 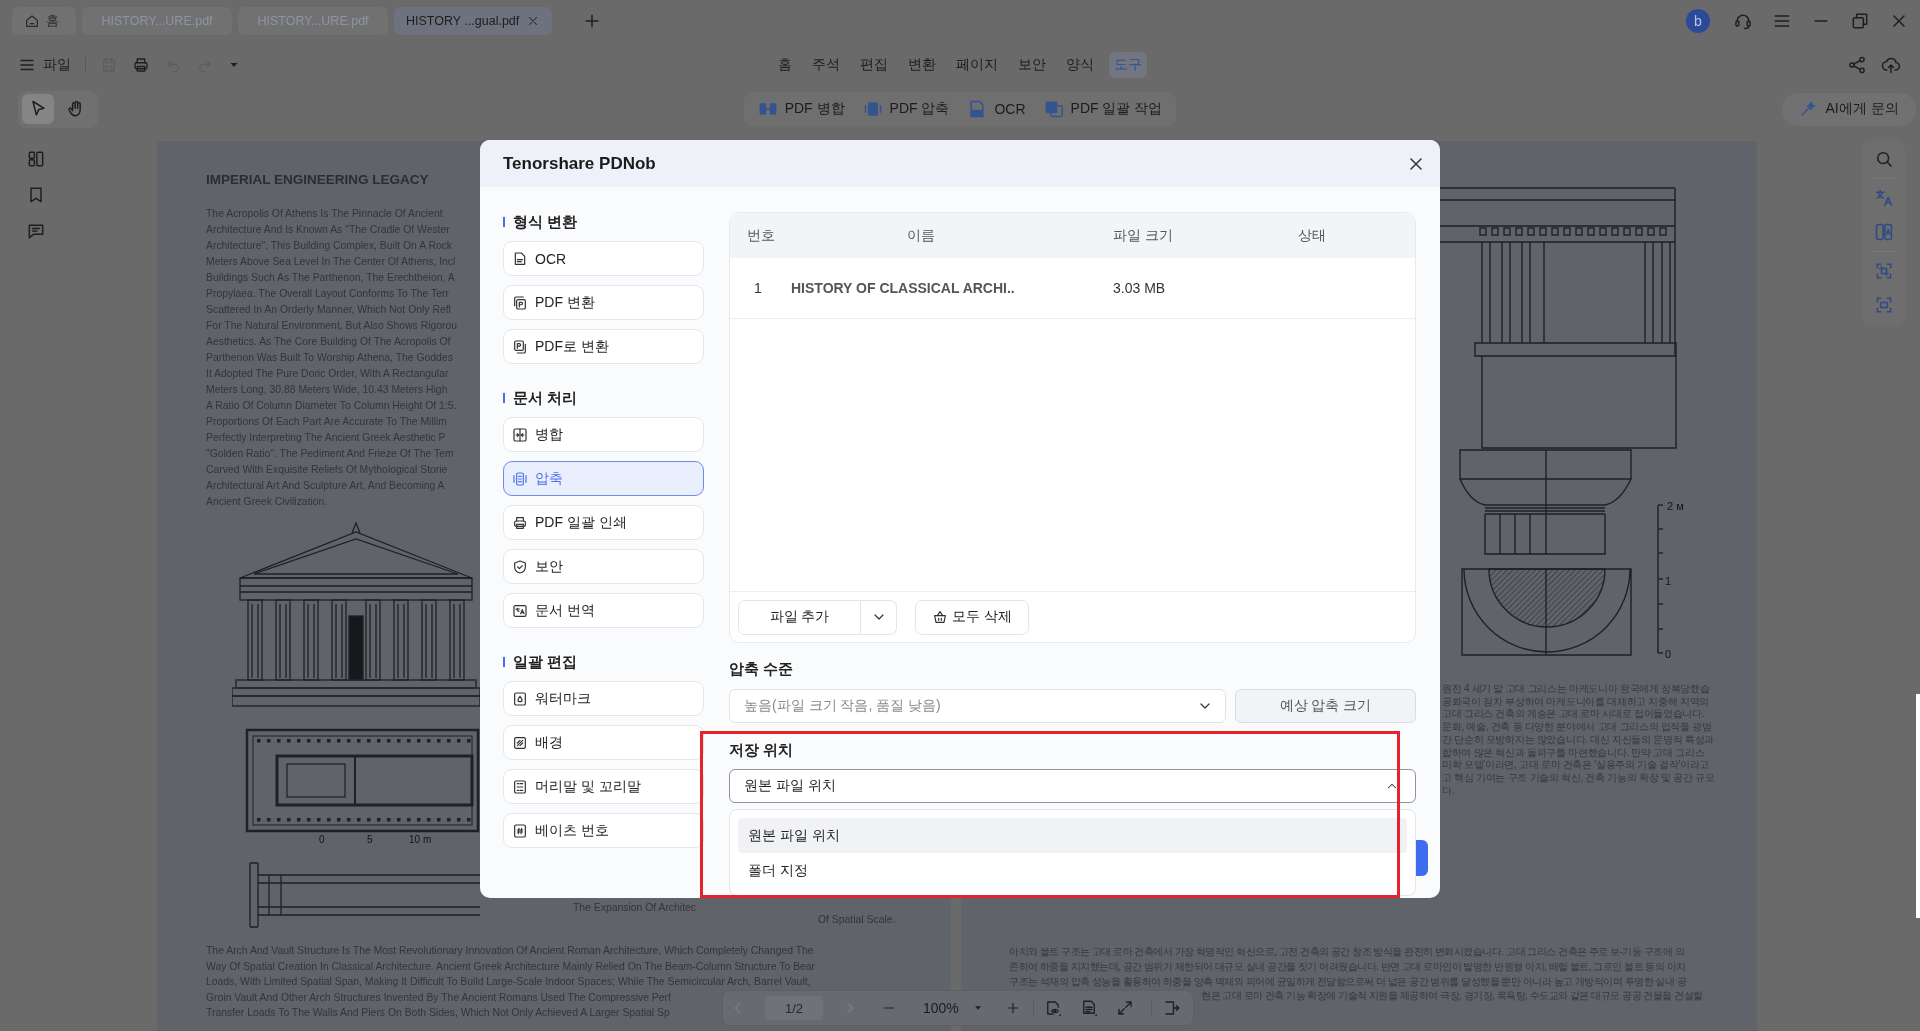 I want to click on nav-item: 보안, so click(x=603, y=566).